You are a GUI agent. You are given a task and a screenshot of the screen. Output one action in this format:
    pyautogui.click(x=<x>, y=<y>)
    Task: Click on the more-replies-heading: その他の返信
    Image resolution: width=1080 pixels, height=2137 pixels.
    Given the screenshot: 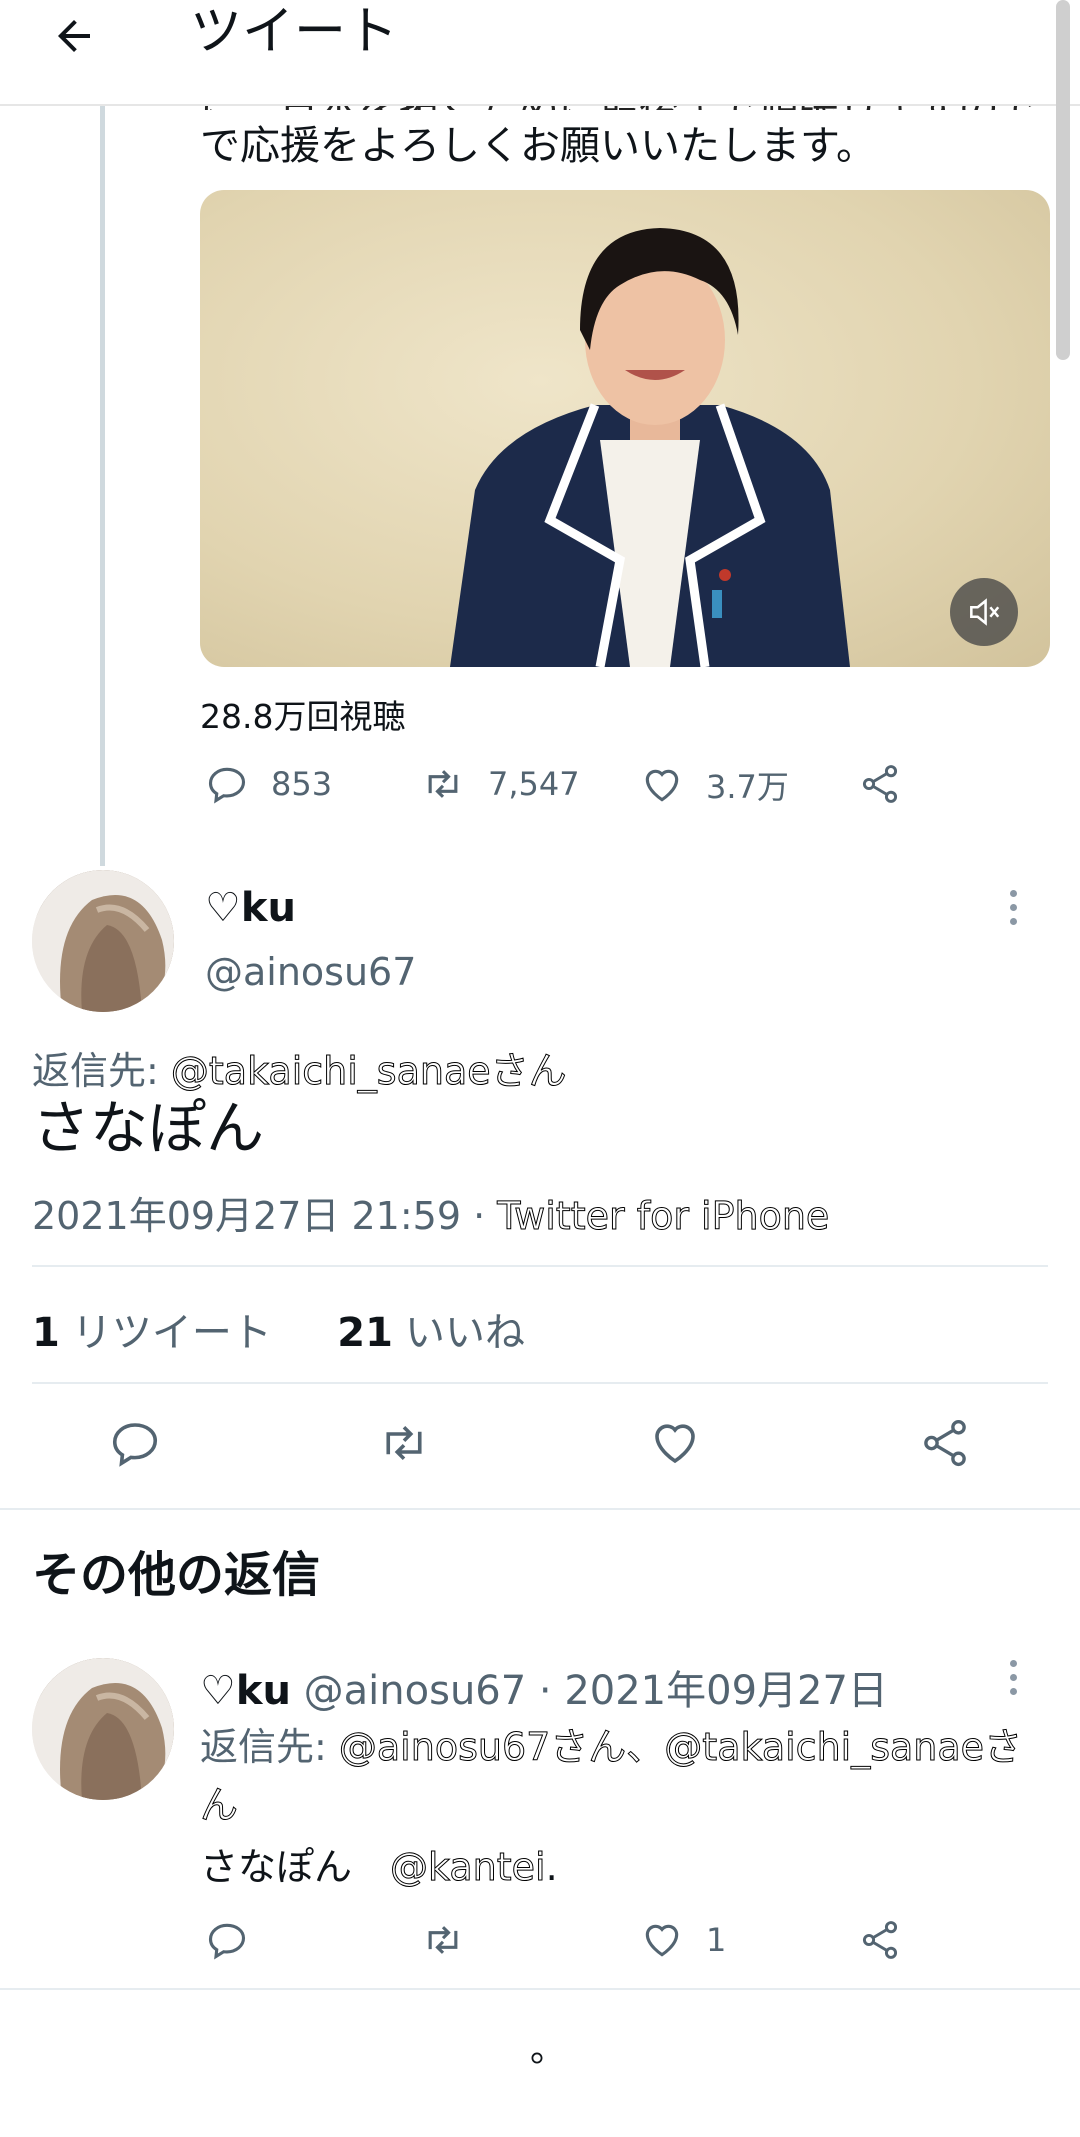 What is the action you would take?
    pyautogui.click(x=176, y=1575)
    